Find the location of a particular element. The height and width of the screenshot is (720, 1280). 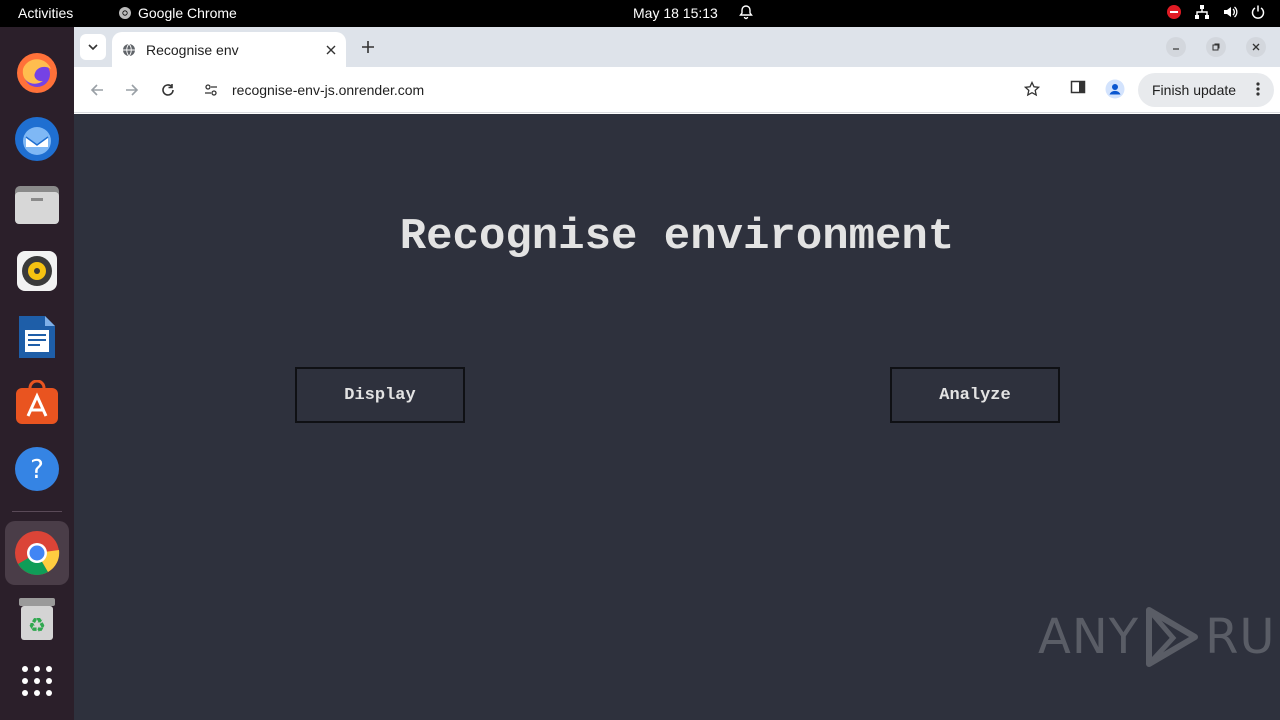

network-icon is located at coordinates (1202, 12).